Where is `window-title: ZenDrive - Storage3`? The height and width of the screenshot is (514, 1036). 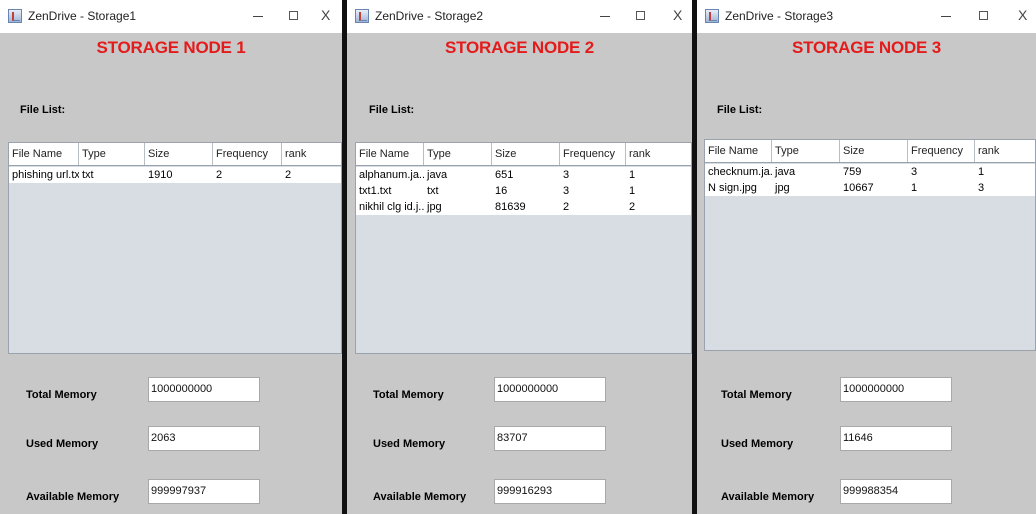
window-title: ZenDrive - Storage3 is located at coordinates (779, 16).